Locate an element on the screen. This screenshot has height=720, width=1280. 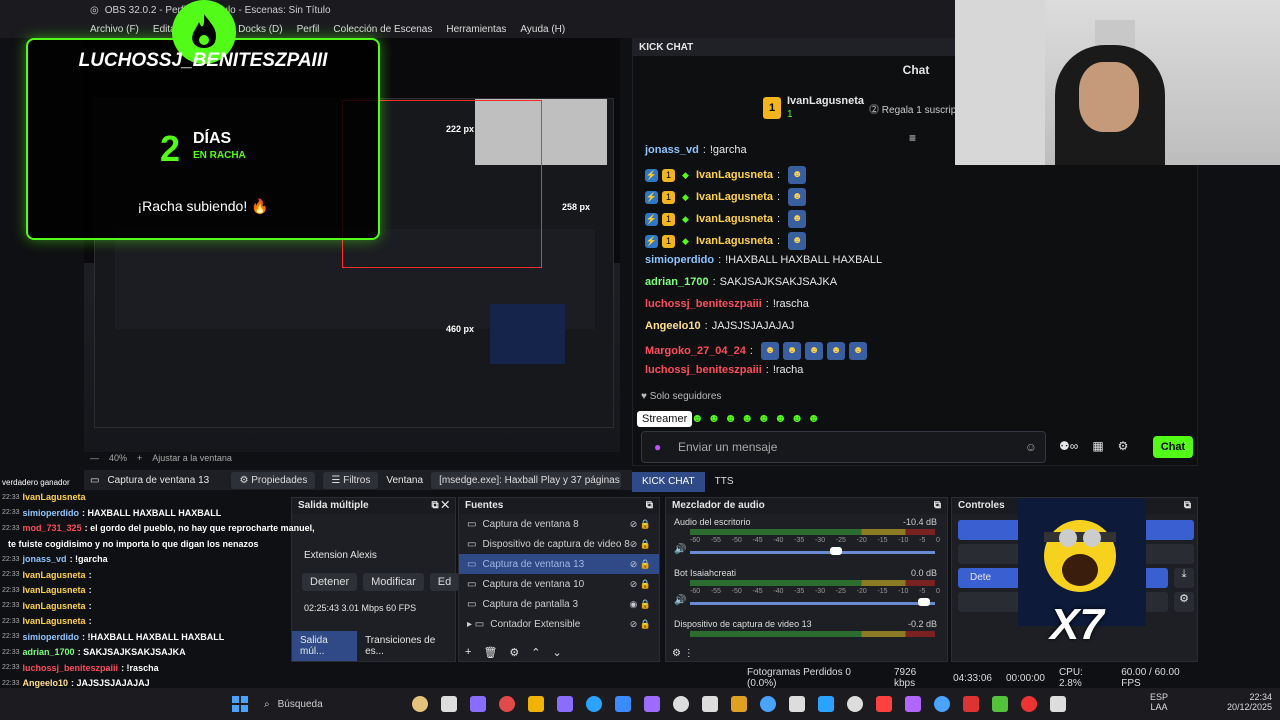
source-item: ▭ Captura de ventana 10 ⊘ 🔒 is located at coordinates (559, 584).